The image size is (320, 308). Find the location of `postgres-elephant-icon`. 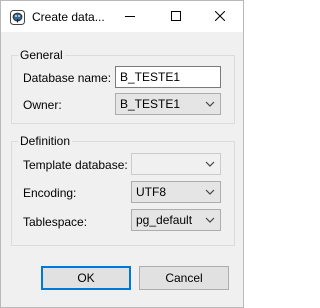

postgres-elephant-icon is located at coordinates (17, 17).